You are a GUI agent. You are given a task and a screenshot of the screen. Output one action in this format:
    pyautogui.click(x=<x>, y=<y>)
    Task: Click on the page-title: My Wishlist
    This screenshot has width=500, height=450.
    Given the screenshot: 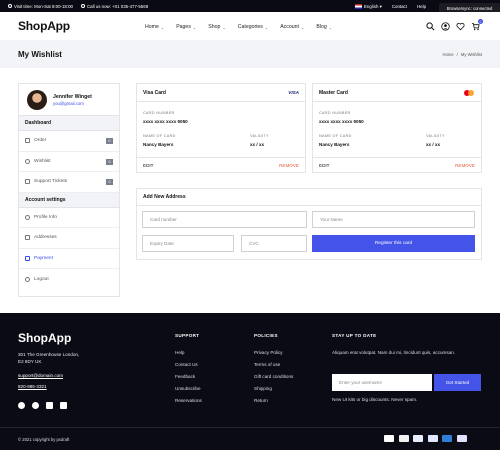 What is the action you would take?
    pyautogui.click(x=40, y=54)
    